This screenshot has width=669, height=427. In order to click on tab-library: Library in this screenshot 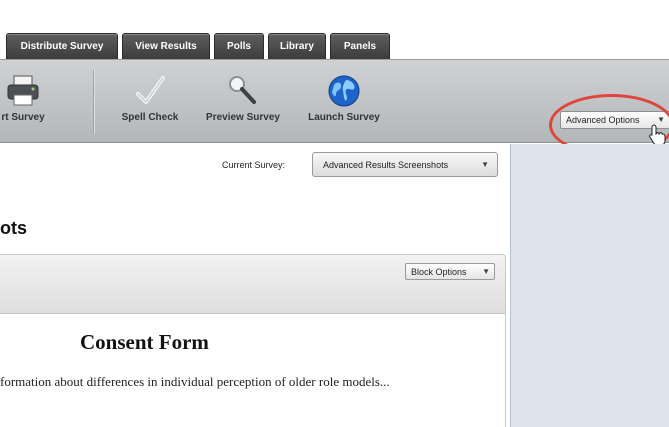, I will do `click(297, 46)`.